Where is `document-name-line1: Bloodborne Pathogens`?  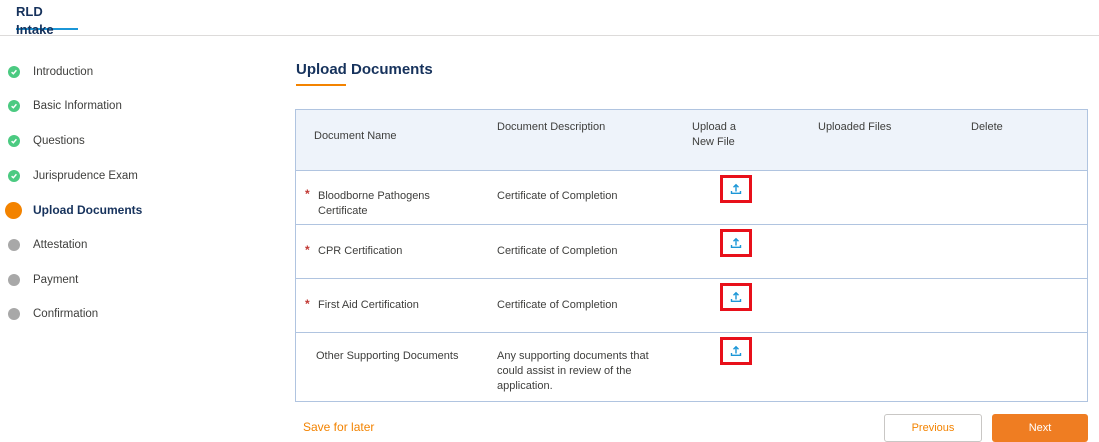 document-name-line1: Bloodborne Pathogens is located at coordinates (374, 196).